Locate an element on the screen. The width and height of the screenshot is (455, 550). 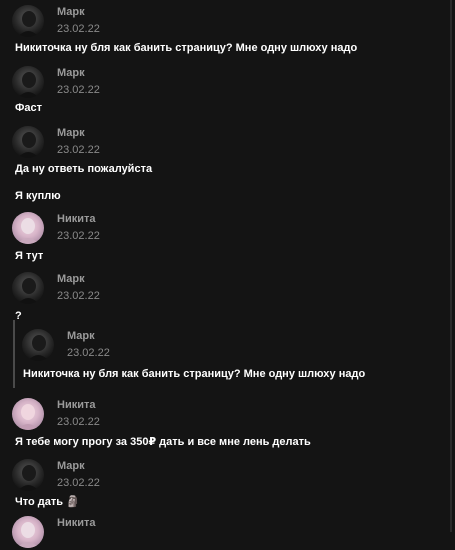
message-text: Я куплю is located at coordinates (38, 196).